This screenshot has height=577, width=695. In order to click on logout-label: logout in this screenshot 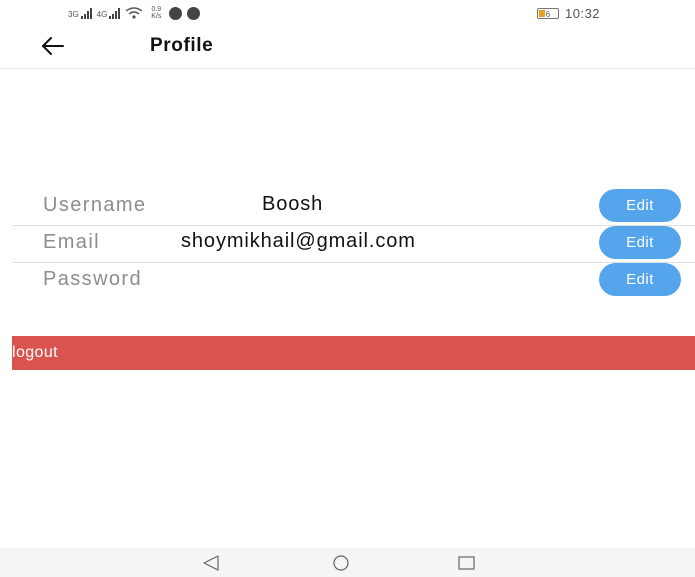, I will do `click(35, 352)`.